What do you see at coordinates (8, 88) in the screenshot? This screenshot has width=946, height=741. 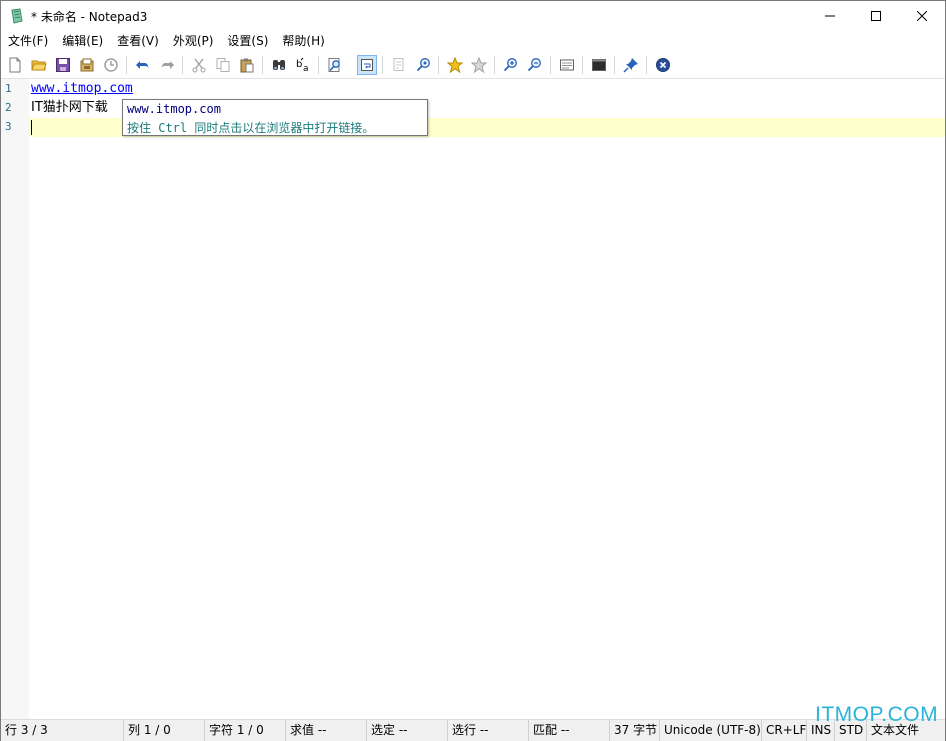 I see `line-number: 1` at bounding box center [8, 88].